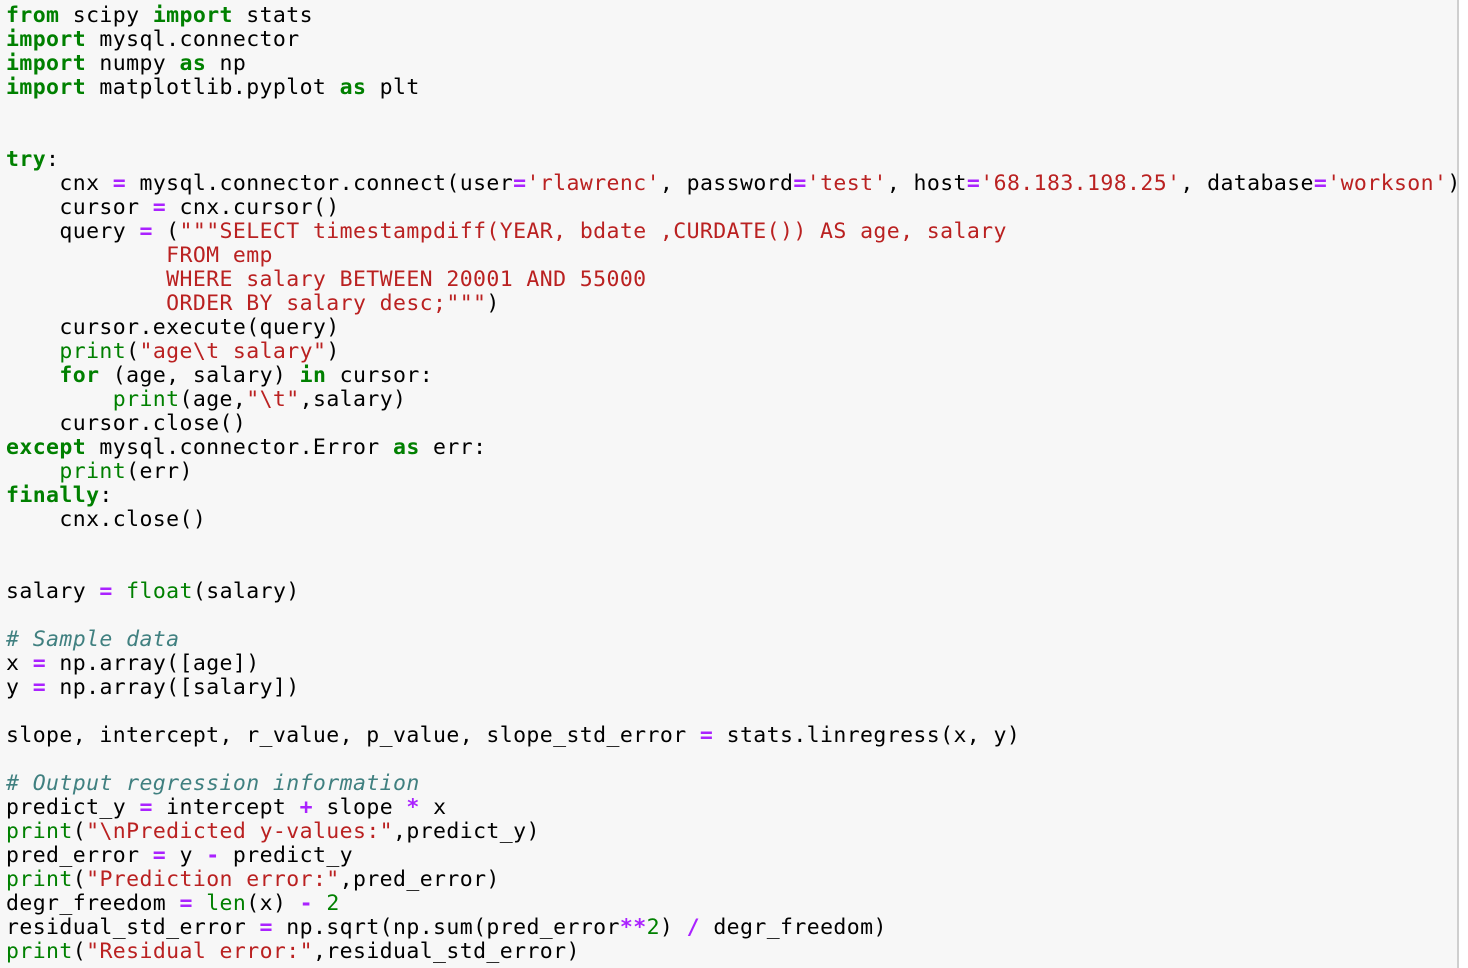 The width and height of the screenshot is (1468, 968). What do you see at coordinates (731, 832) in the screenshot?
I see `code-line: print("\nPredicted y-values:",predict_y)` at bounding box center [731, 832].